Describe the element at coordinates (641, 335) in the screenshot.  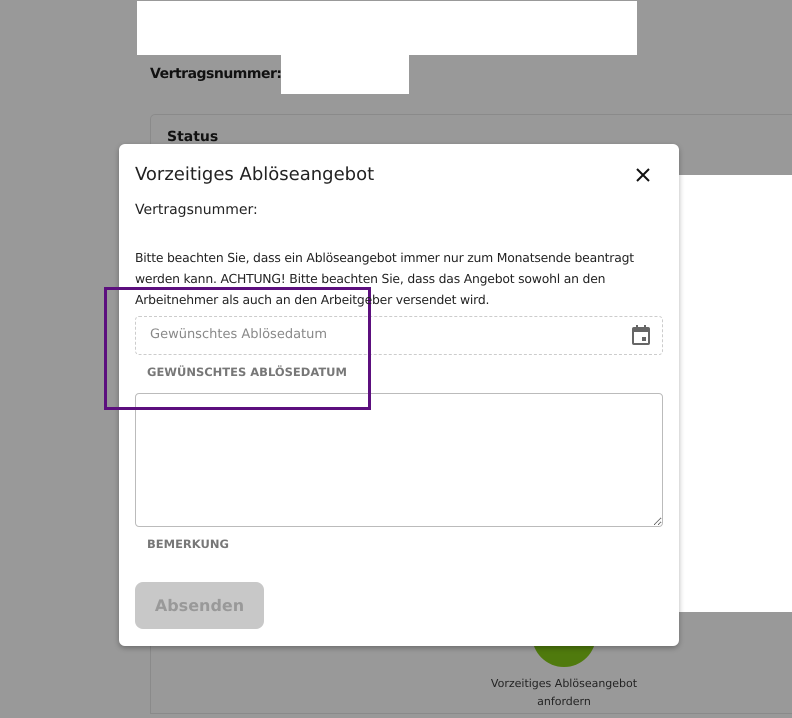
I see `calendar-icon` at that location.